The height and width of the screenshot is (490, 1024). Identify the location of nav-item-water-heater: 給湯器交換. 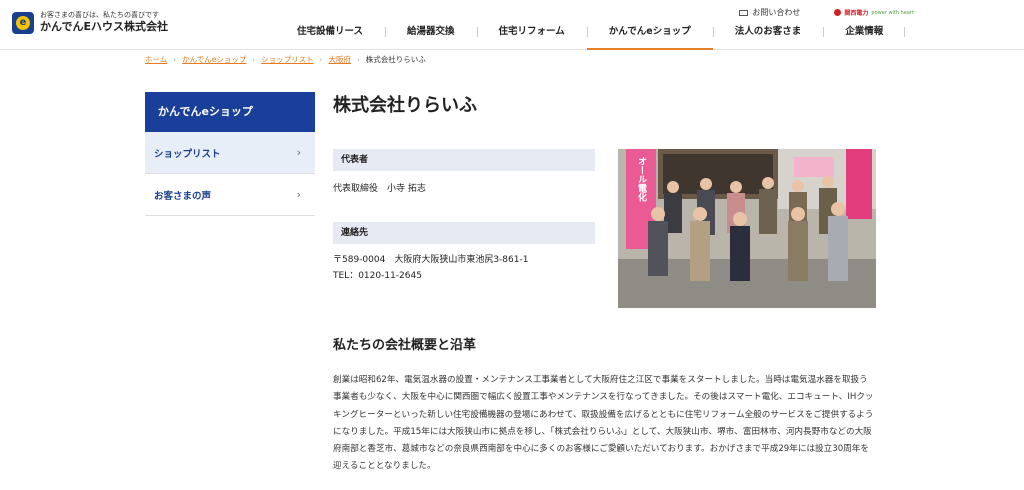
(431, 36).